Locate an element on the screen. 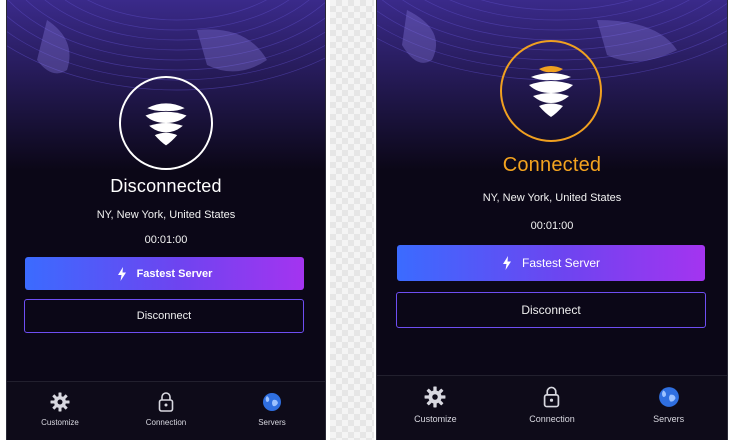 The width and height of the screenshot is (729, 440). transparent-background-strip is located at coordinates (352, 220).